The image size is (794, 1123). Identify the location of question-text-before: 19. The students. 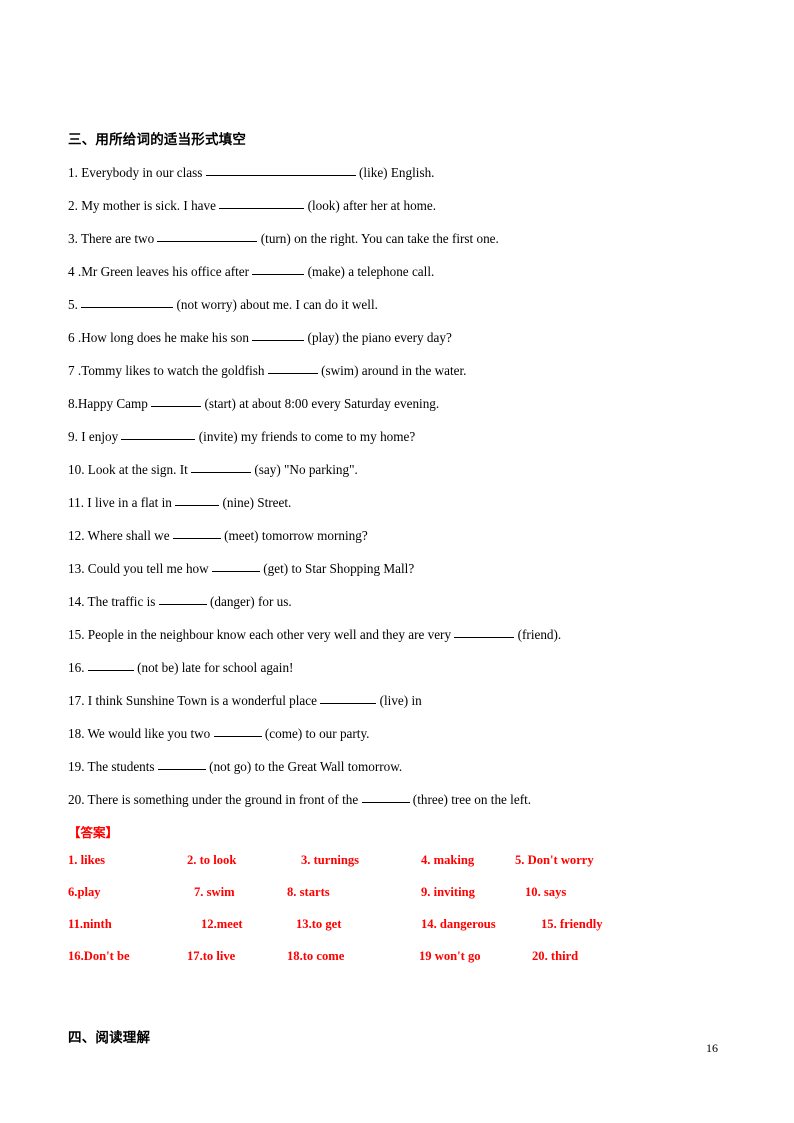
(111, 766).